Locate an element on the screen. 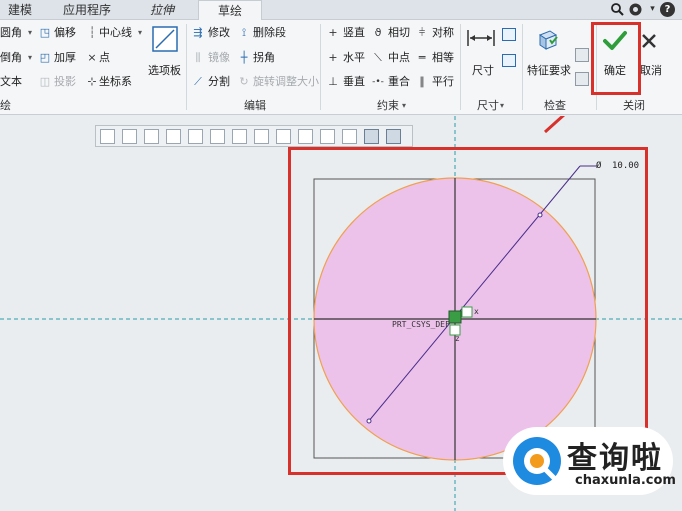  cancel-button: 取消 is located at coordinates (651, 70).